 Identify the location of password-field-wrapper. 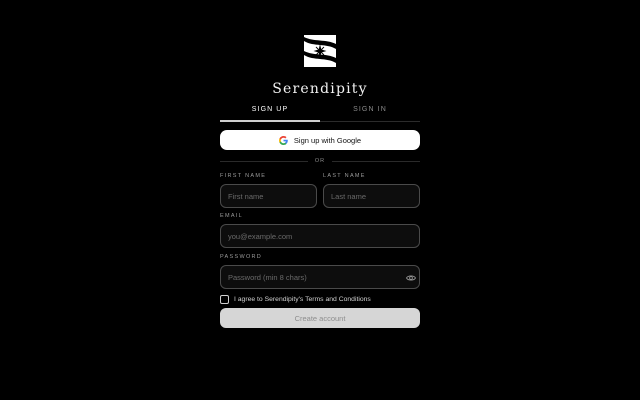
(320, 277).